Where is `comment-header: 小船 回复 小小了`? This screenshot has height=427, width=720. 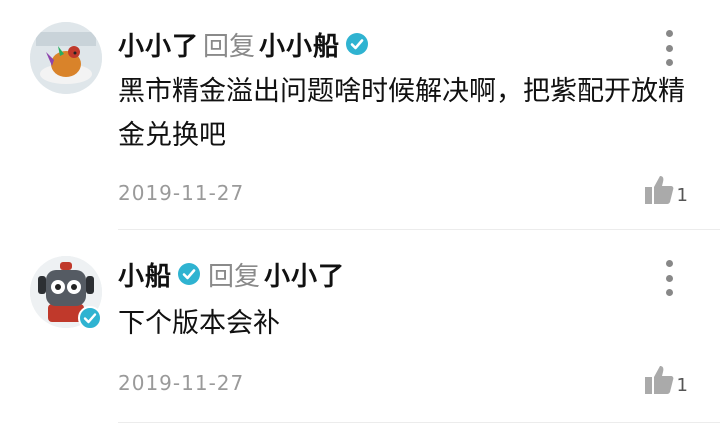
comment-header: 小船 回复 小小了 is located at coordinates (231, 274).